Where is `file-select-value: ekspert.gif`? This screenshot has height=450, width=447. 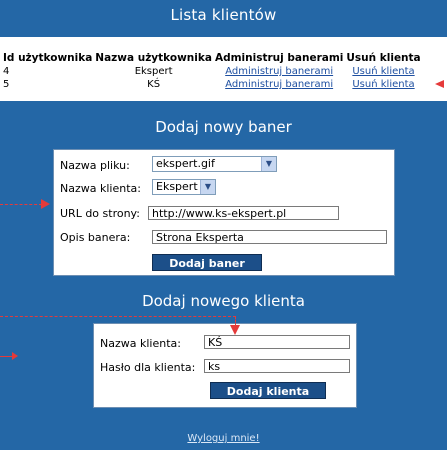 file-select-value: ekspert.gif is located at coordinates (185, 163).